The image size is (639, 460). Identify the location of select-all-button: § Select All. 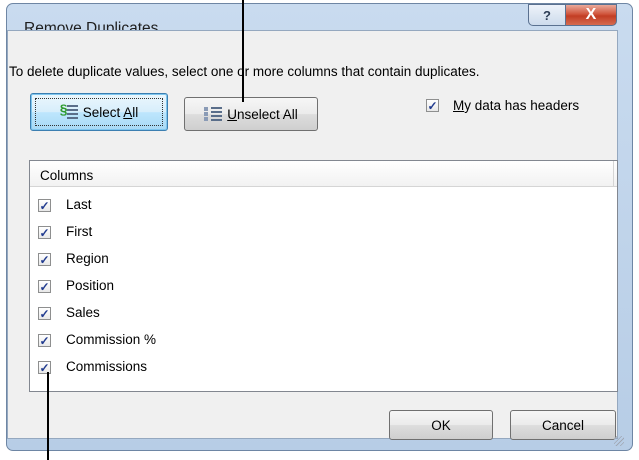
(99, 112).